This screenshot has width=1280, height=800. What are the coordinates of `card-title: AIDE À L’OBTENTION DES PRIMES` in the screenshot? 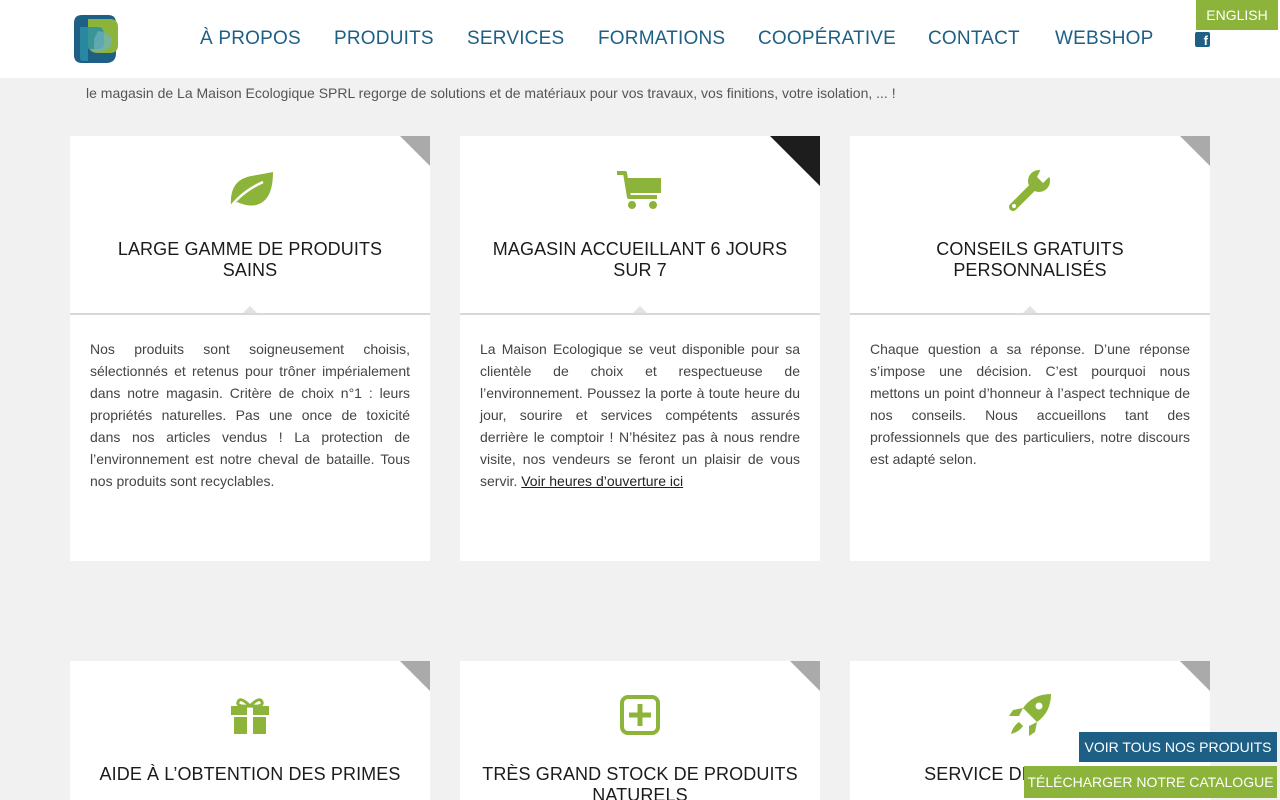 It's located at (250, 774).